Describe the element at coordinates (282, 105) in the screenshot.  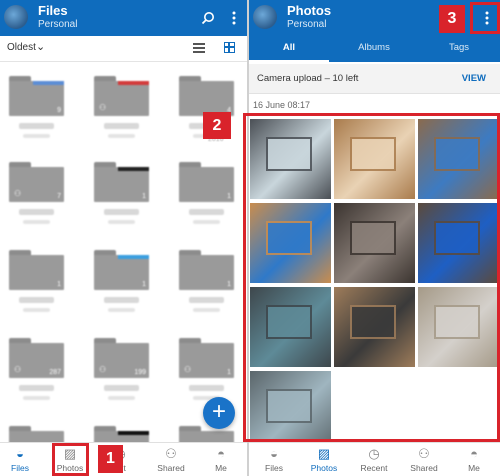
I see `photo-date-header: 16 June 08:17` at that location.